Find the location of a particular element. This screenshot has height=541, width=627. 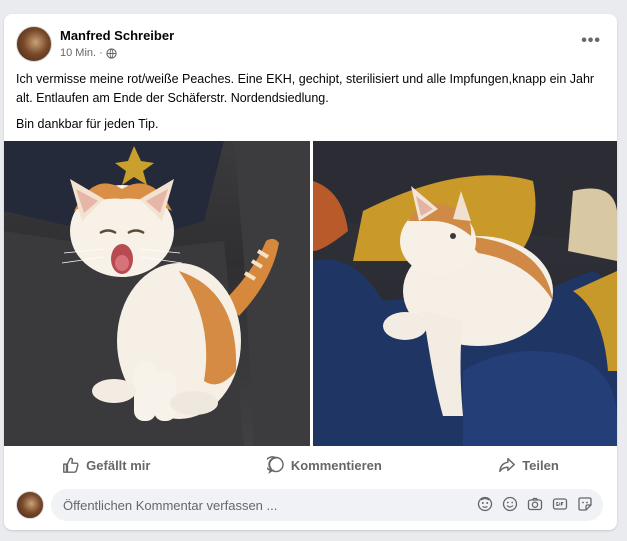

comment-tools is located at coordinates (535, 504).